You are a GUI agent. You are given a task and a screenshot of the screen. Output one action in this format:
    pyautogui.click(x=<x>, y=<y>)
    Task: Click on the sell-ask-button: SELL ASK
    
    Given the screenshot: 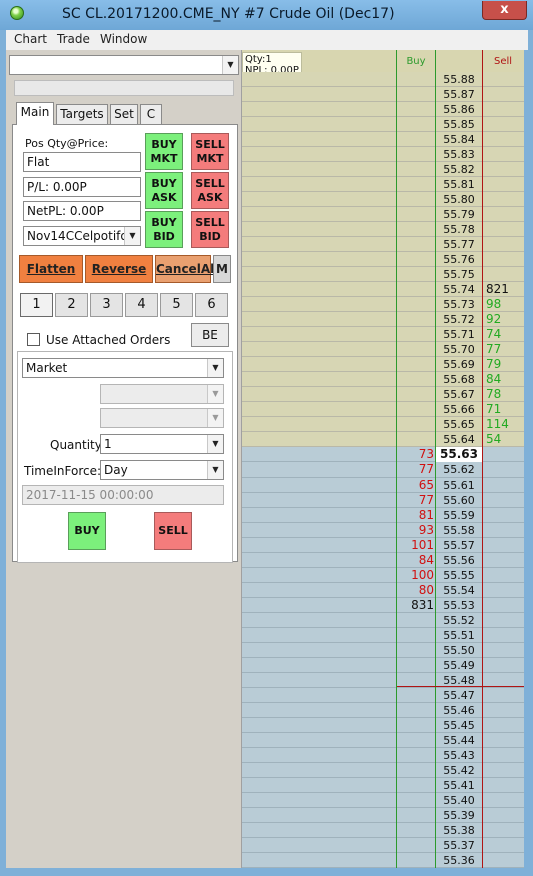 What is the action you would take?
    pyautogui.click(x=210, y=190)
    